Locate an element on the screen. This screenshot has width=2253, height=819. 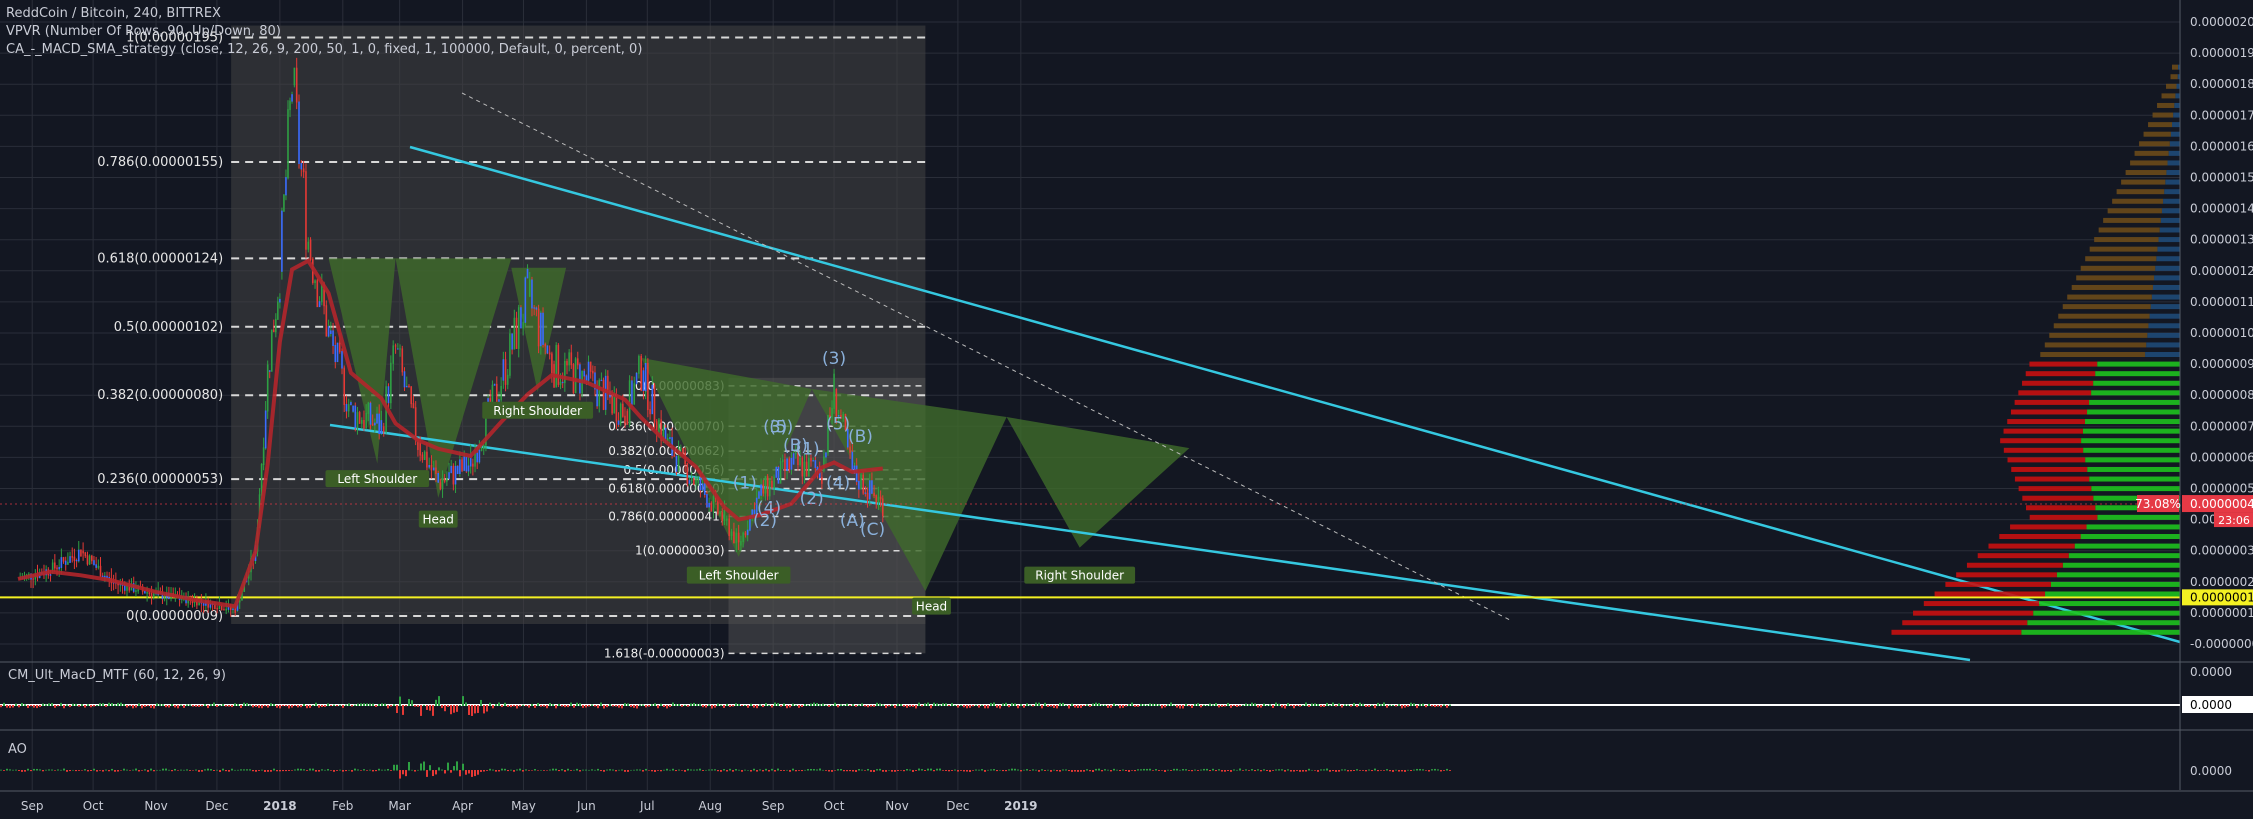
fib-level-label: 0.5(0.00000102) is located at coordinates (168, 327).